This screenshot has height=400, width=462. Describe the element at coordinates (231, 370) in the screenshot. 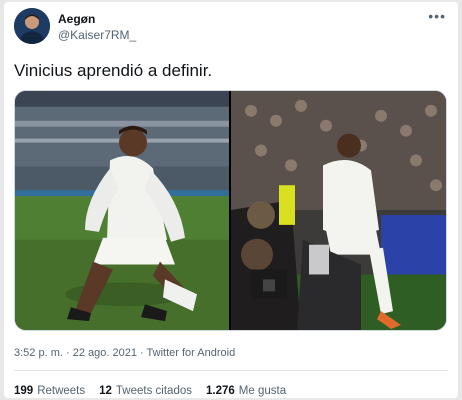

I see `divider` at that location.